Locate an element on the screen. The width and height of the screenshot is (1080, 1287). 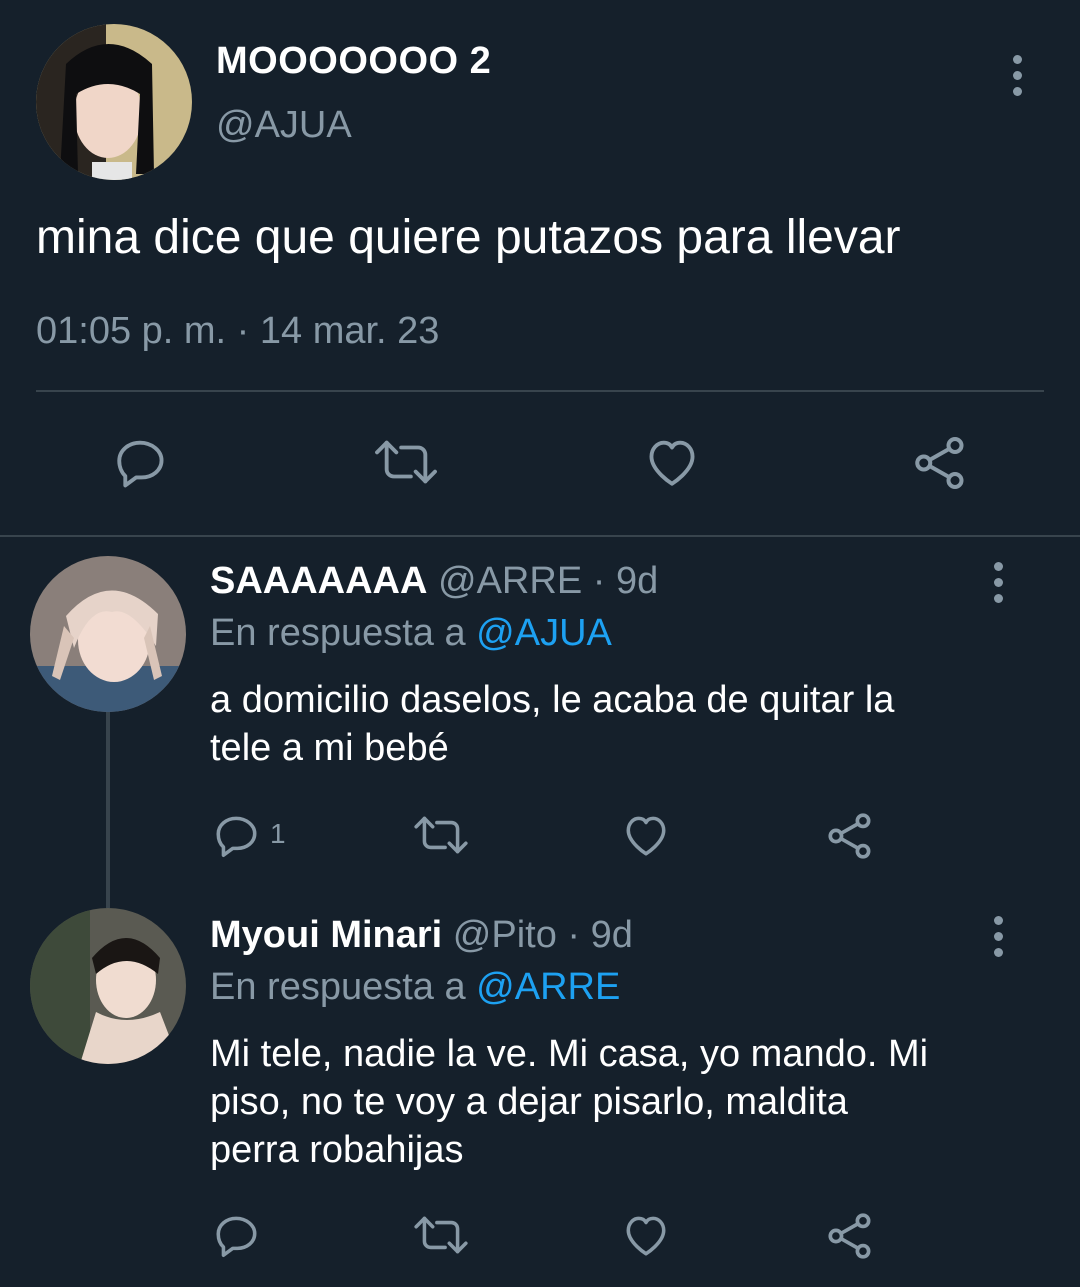
author-display-name: MOOOOOOO 2 is located at coordinates (353, 61).